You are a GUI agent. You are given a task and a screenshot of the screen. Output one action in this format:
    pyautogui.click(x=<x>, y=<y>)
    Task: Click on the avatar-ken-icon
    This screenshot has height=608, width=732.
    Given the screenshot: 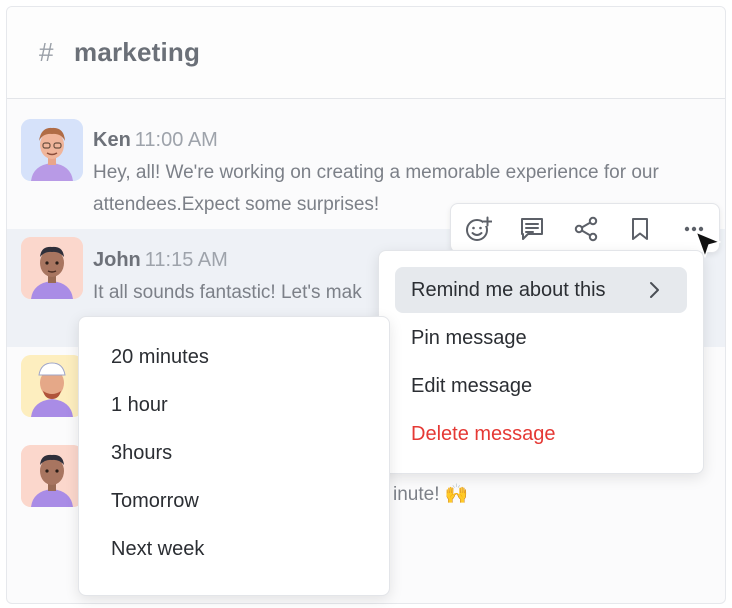 What is the action you would take?
    pyautogui.click(x=52, y=150)
    